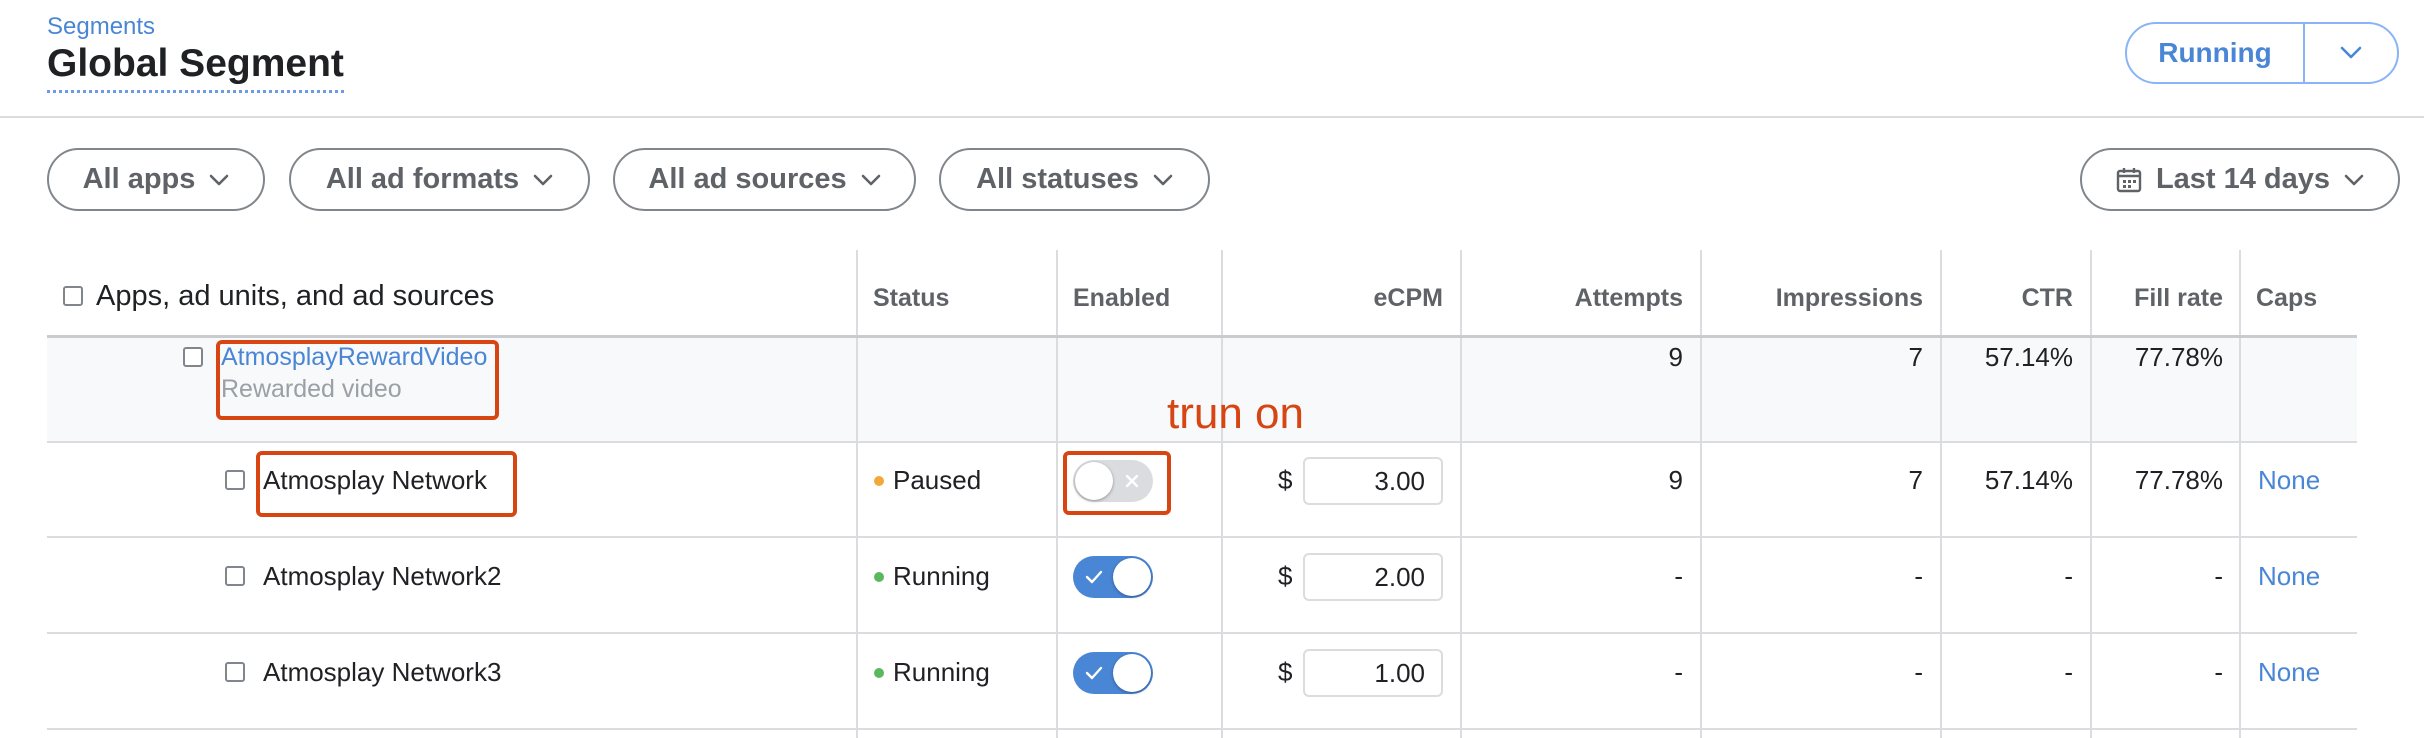  Describe the element at coordinates (2156, 298) in the screenshot. I see `column-header-fill-rate: Fill rate` at that location.